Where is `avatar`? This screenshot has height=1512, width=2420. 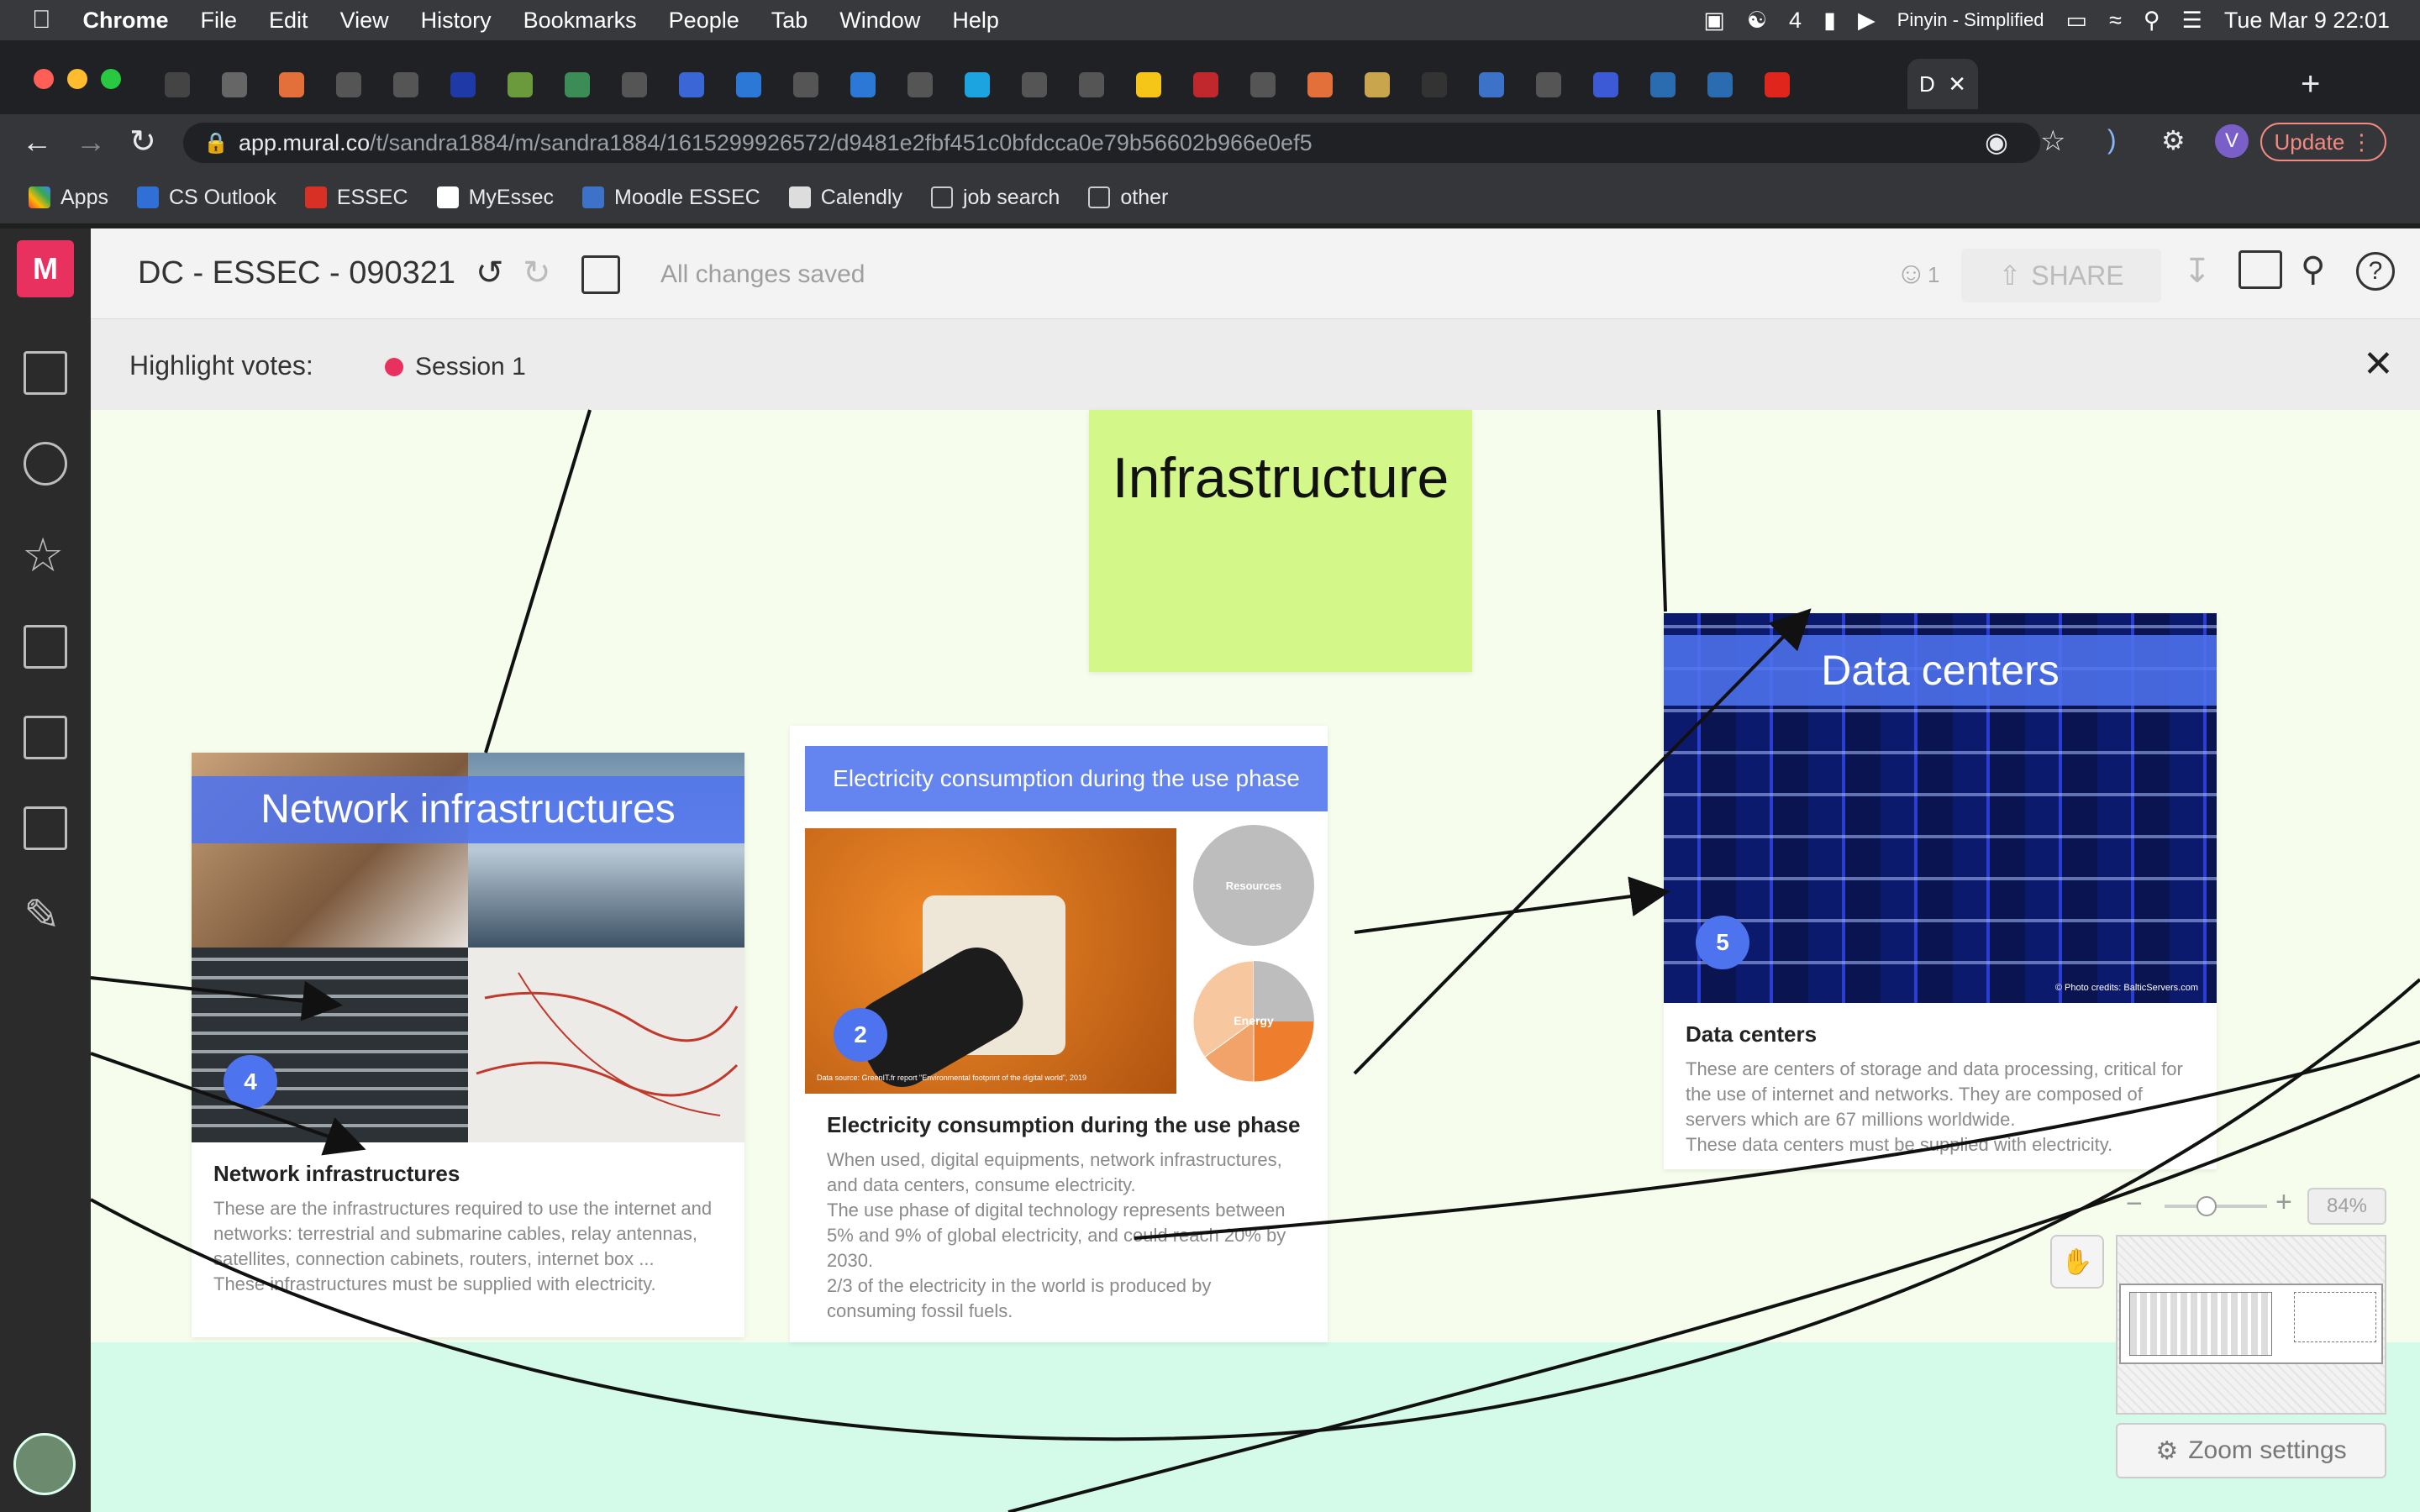
avatar is located at coordinates (44, 1464).